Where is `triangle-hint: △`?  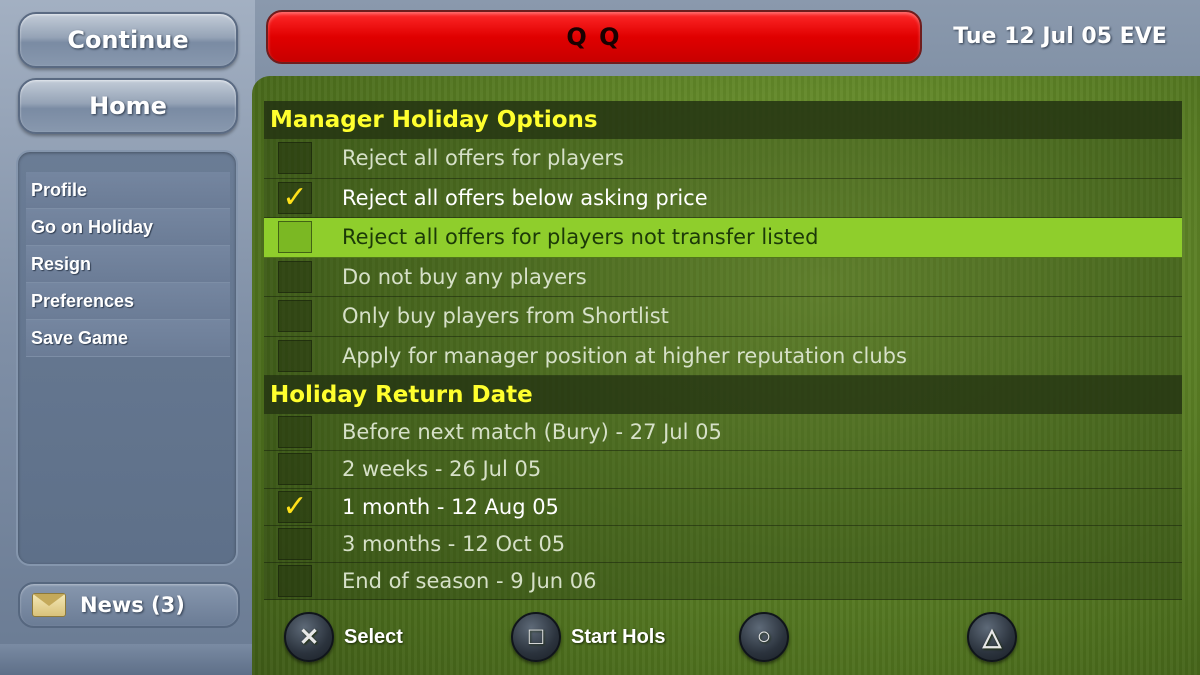
triangle-hint: △ is located at coordinates (997, 637).